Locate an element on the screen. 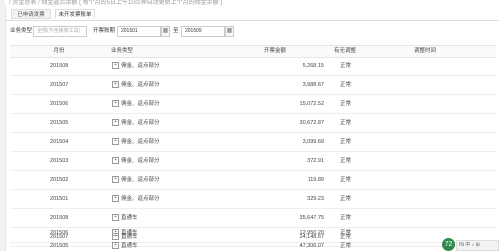  table-row: 201503 + 佣金、返点部分 372.91 正常 is located at coordinates (253, 161).